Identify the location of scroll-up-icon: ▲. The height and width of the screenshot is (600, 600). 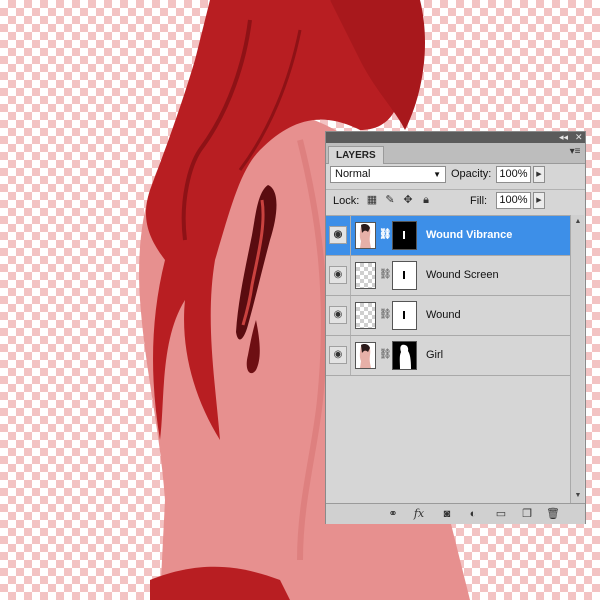
(578, 222).